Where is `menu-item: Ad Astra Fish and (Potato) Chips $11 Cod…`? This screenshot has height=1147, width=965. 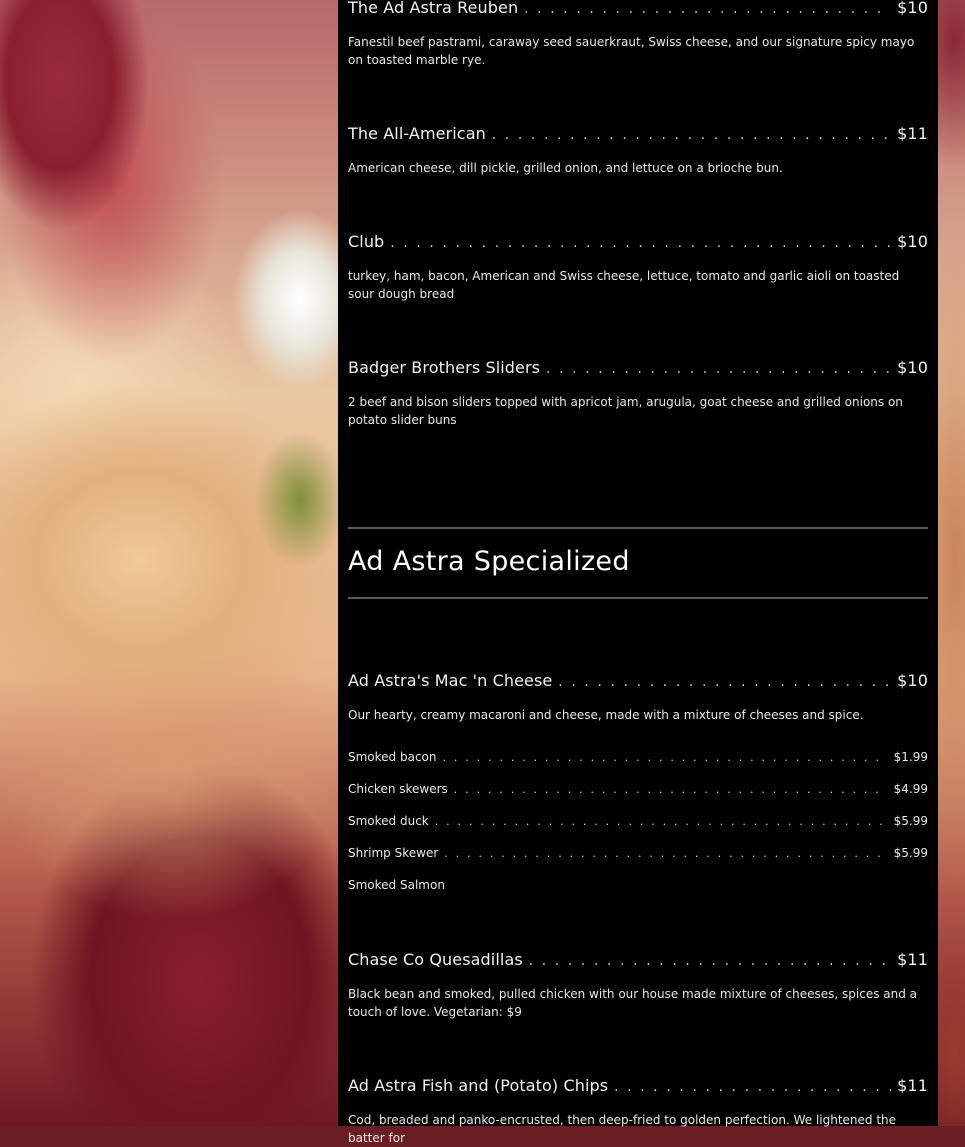 menu-item: Ad Astra Fish and (Potato) Chips $11 Cod… is located at coordinates (638, 1111).